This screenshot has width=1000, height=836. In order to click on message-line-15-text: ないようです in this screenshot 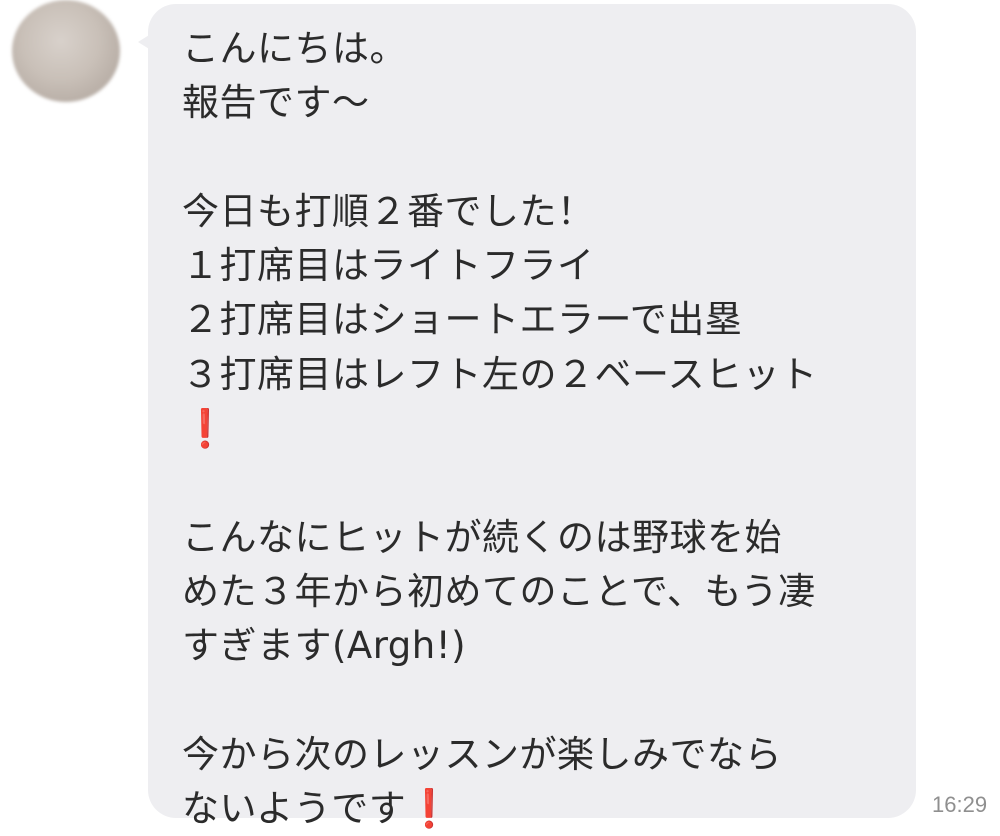, I will do `click(294, 809)`.